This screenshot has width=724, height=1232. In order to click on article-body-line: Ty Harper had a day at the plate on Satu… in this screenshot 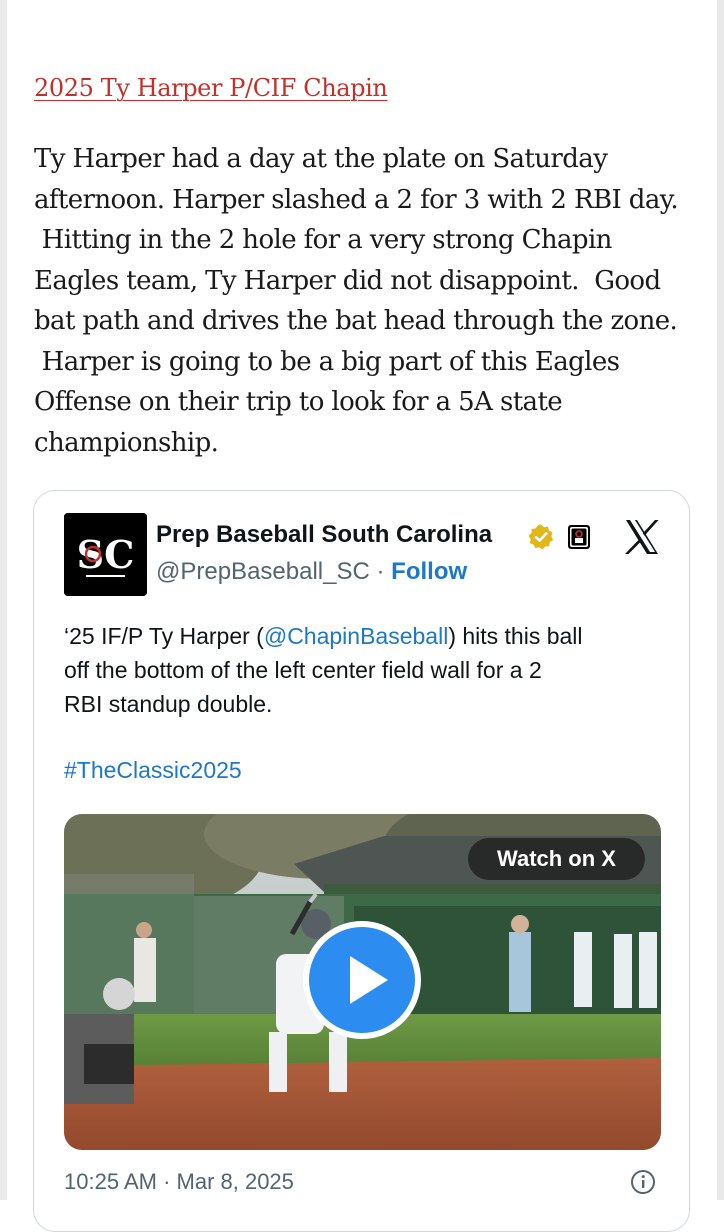, I will do `click(321, 159)`.